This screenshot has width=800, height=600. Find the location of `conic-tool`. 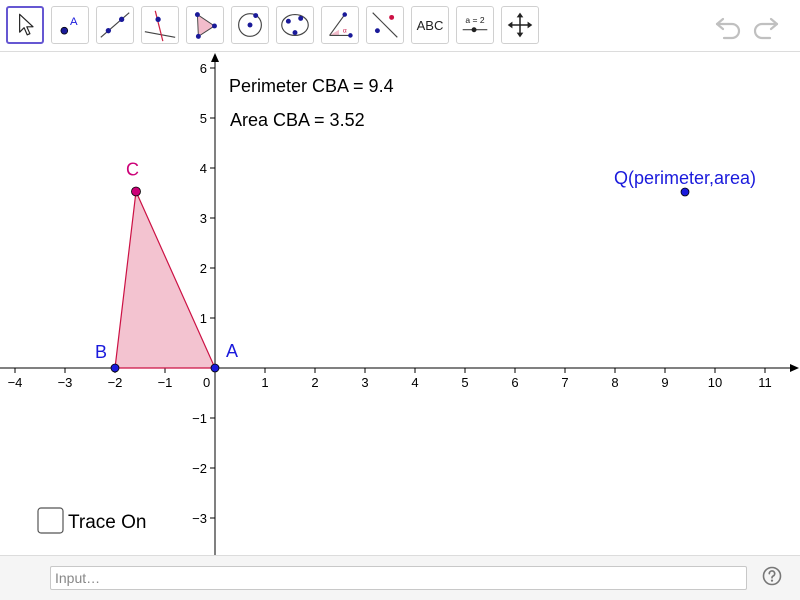

conic-tool is located at coordinates (295, 25).